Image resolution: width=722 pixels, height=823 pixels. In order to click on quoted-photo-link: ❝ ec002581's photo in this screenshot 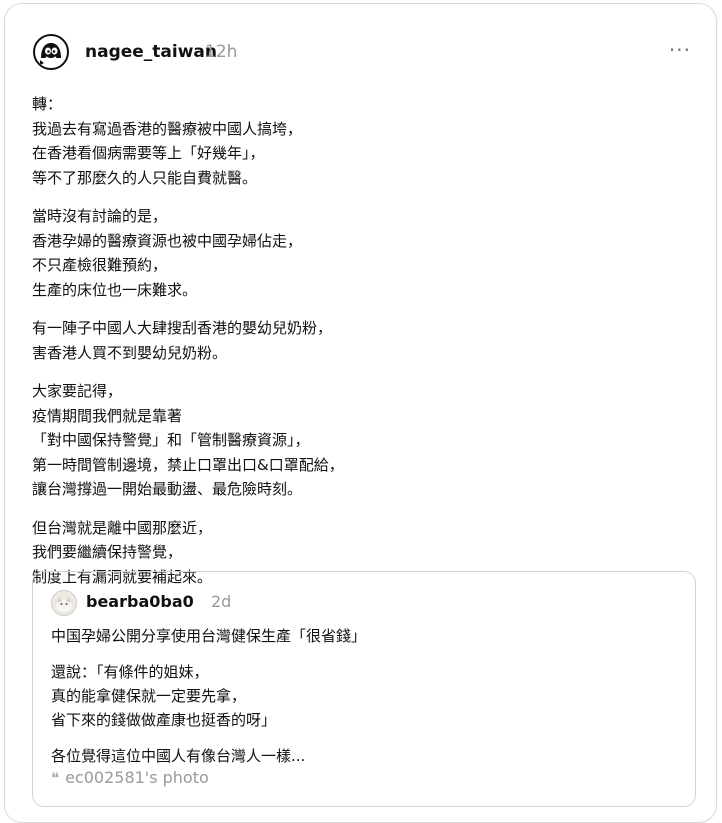, I will do `click(130, 777)`.